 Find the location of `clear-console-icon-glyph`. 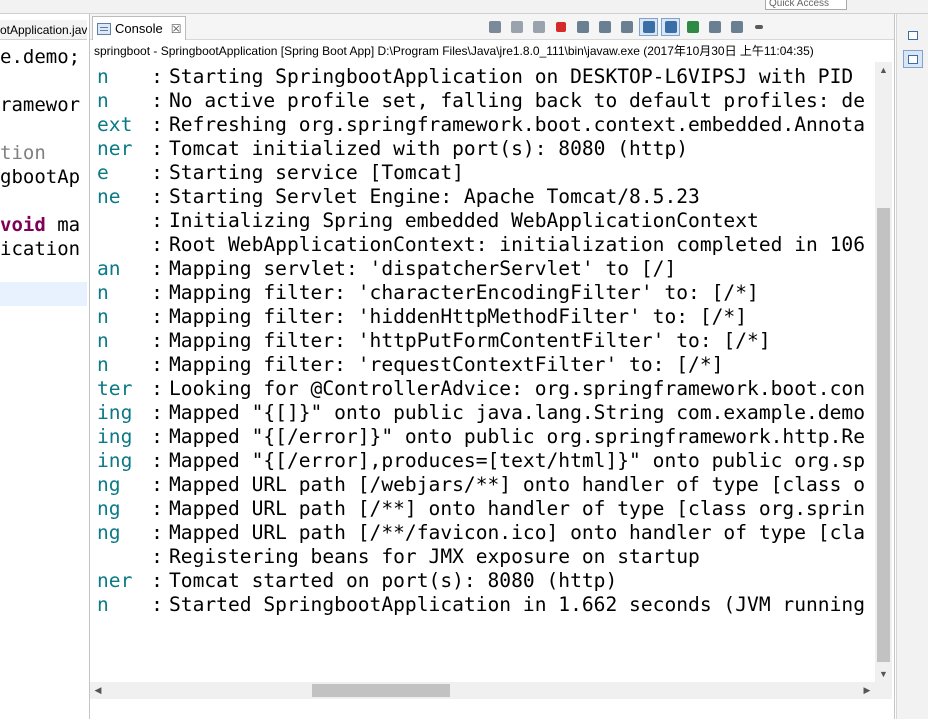

clear-console-icon-glyph is located at coordinates (582, 27).